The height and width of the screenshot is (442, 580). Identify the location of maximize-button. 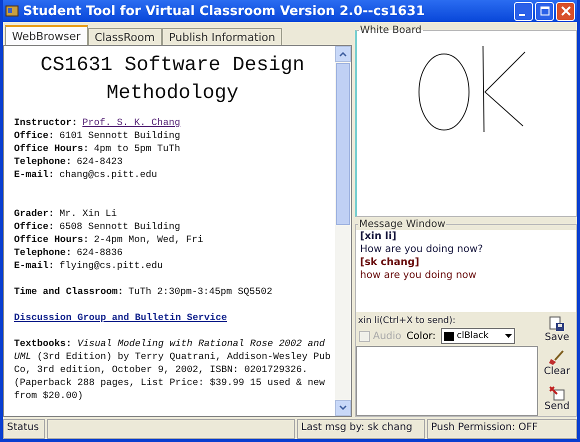
(544, 11).